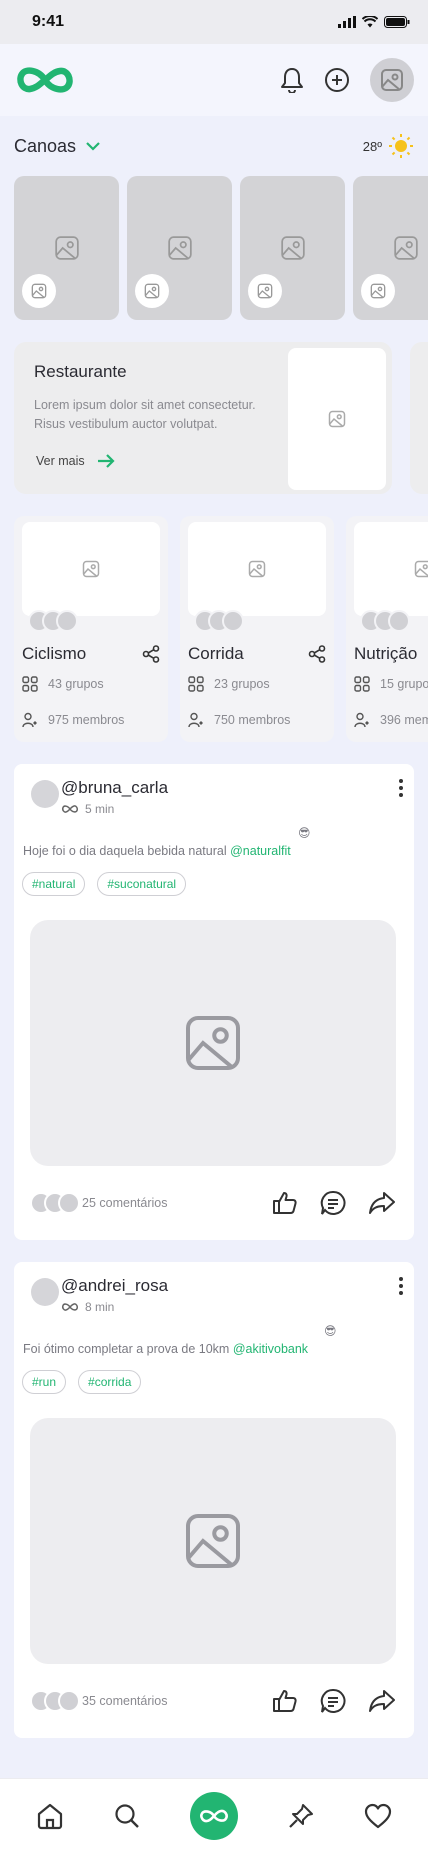  I want to click on location-name: Canoas, so click(45, 145).